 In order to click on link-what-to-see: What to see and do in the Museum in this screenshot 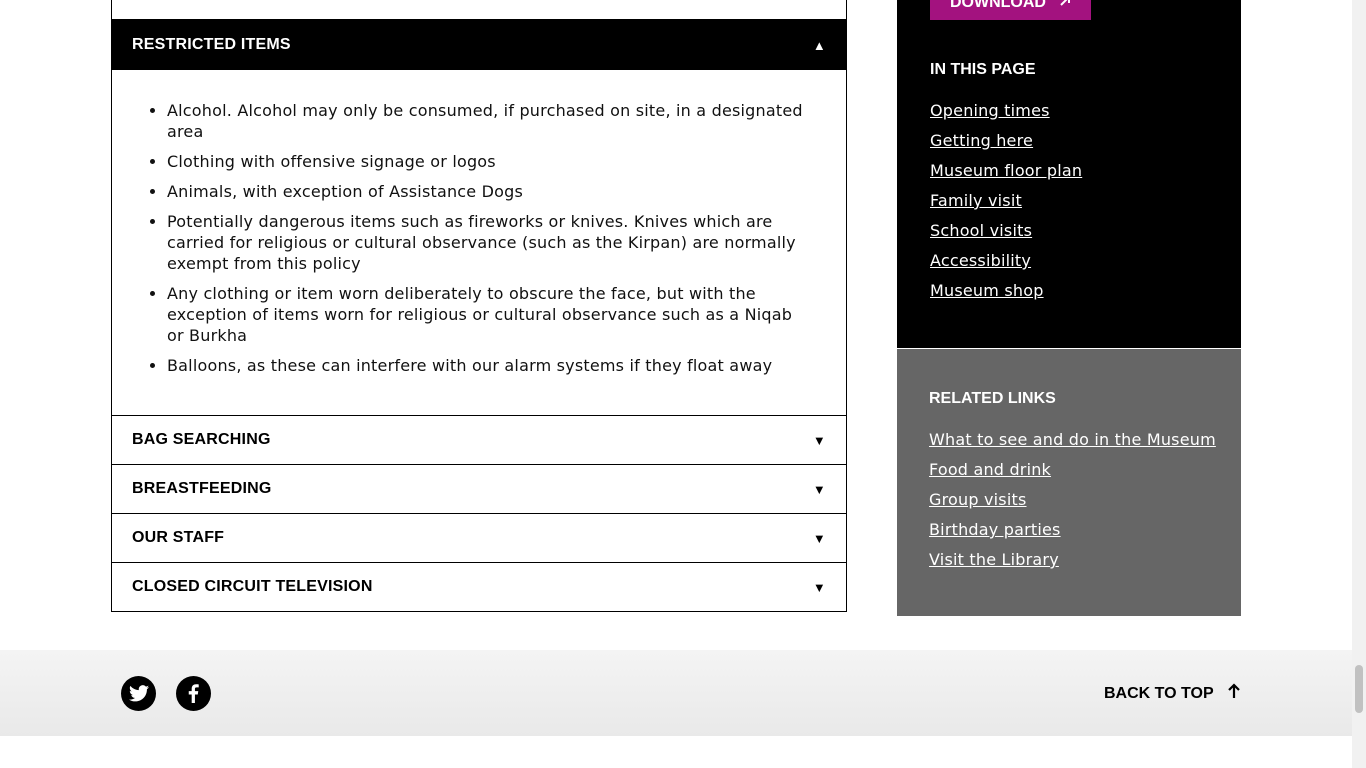, I will do `click(1072, 440)`.